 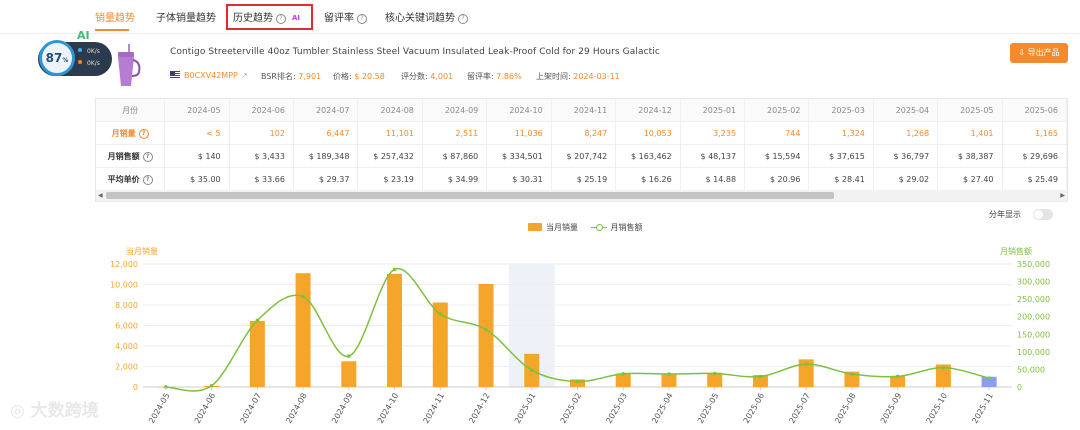 What do you see at coordinates (1033, 352) in the screenshot?
I see `y-tick-right: 100,000` at bounding box center [1033, 352].